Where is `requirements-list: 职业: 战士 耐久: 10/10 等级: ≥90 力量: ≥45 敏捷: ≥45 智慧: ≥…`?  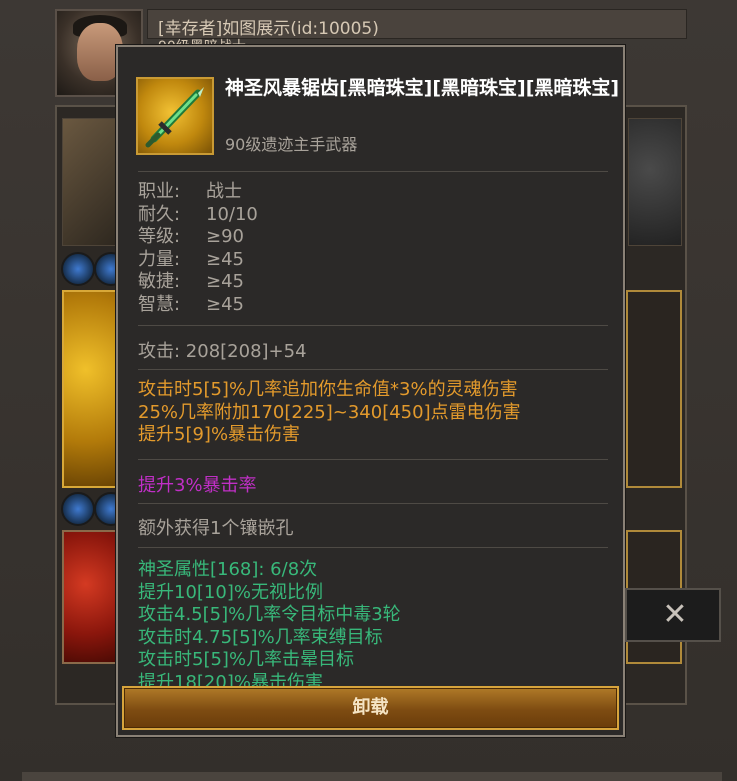
requirements-list: 职业: 战士 耐久: 10/10 等级: ≥90 力量: ≥45 敏捷: ≥45 智慧: ≥… is located at coordinates (198, 248).